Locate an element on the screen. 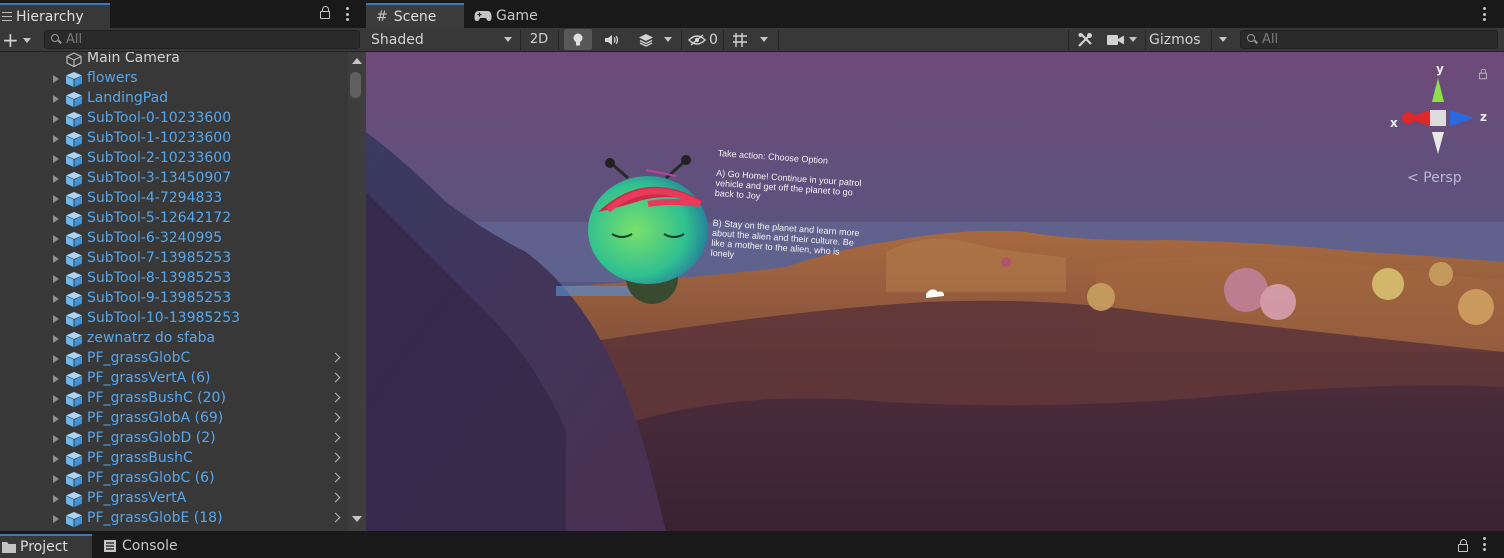 This screenshot has width=1504, height=558. effects-dropdown is located at coordinates (655, 39).